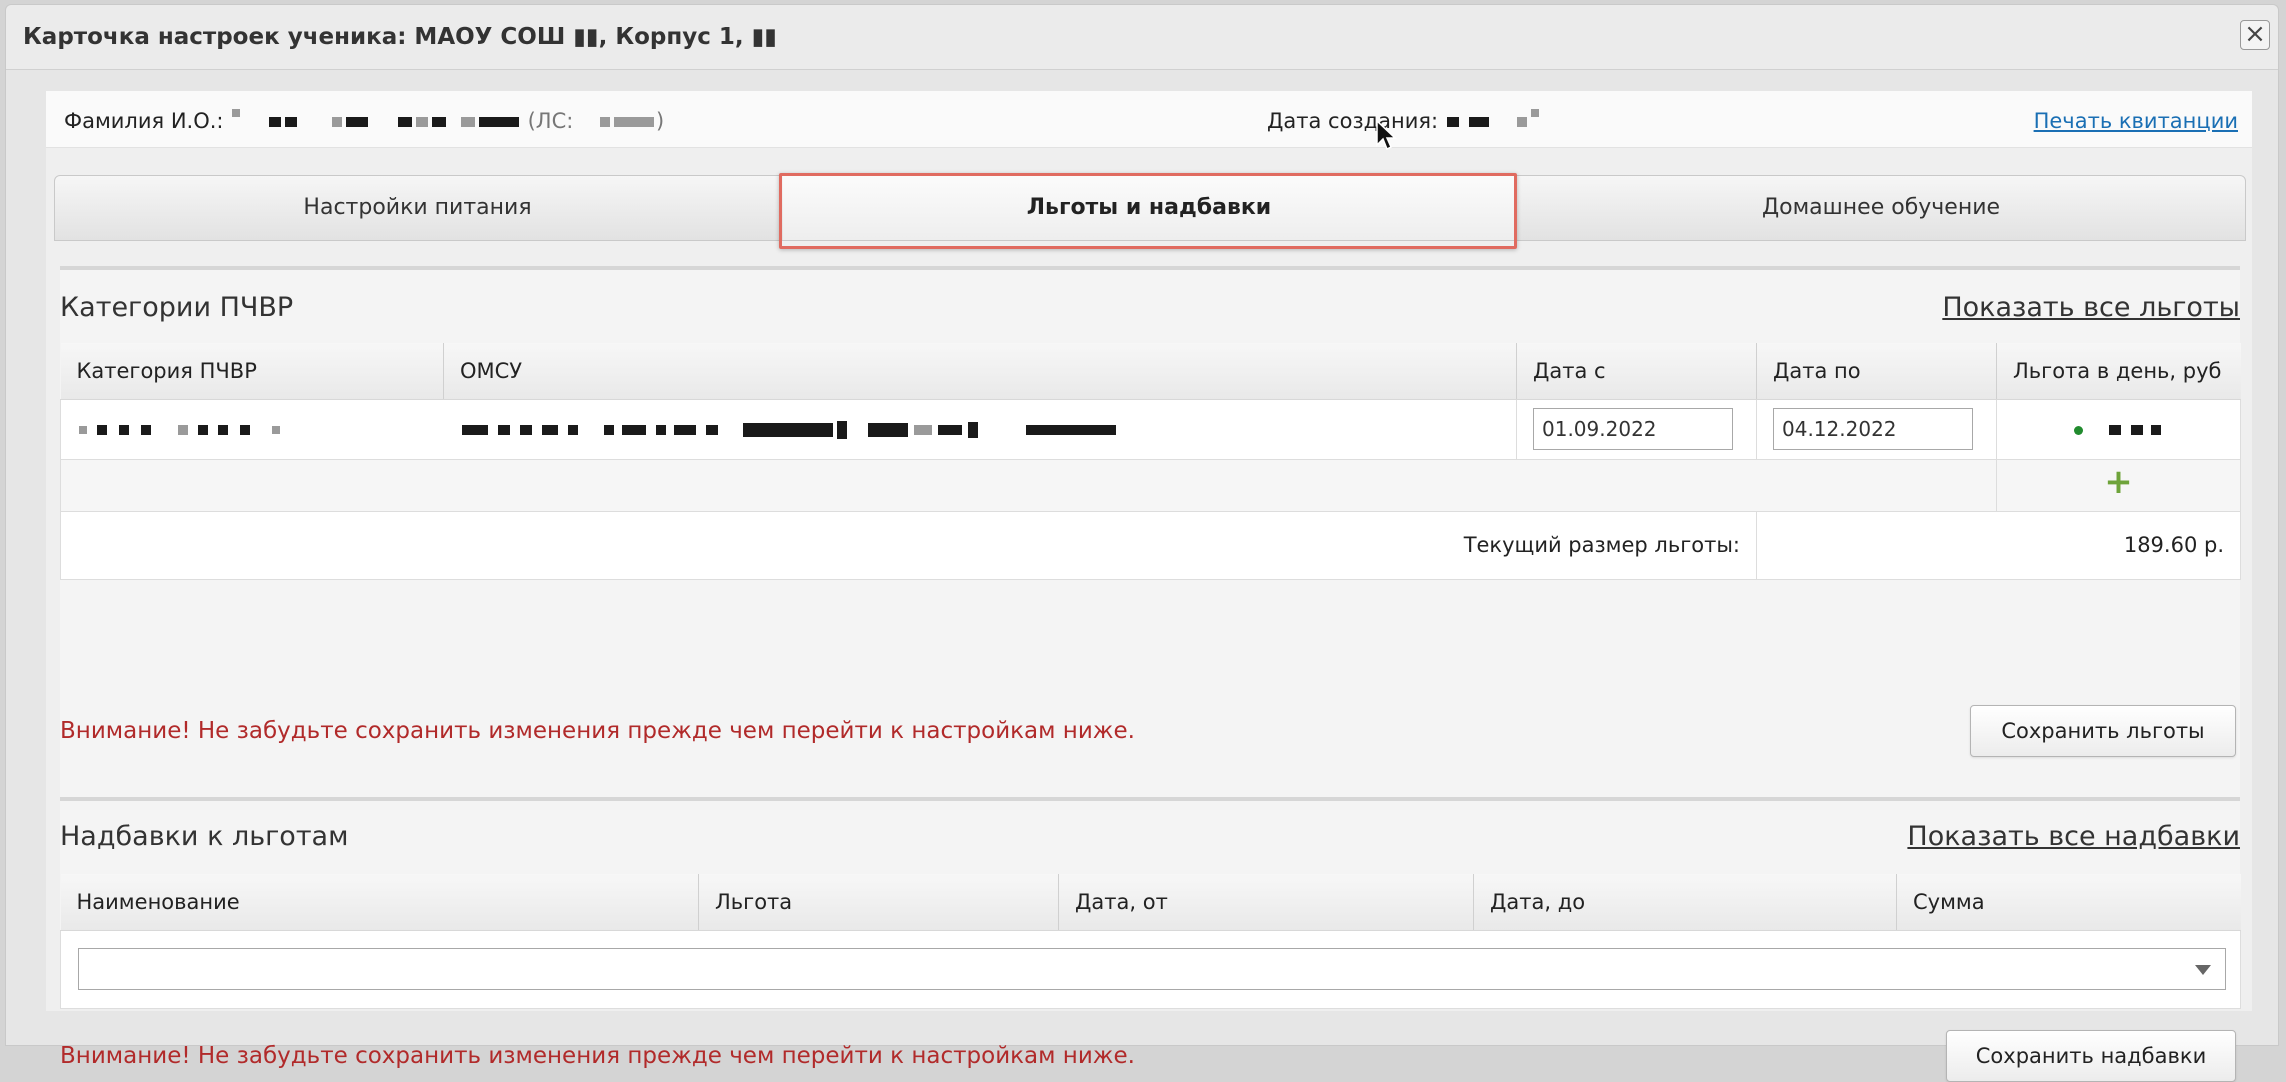 The width and height of the screenshot is (2286, 1082). What do you see at coordinates (2118, 482) in the screenshot?
I see `plus-icon: +` at bounding box center [2118, 482].